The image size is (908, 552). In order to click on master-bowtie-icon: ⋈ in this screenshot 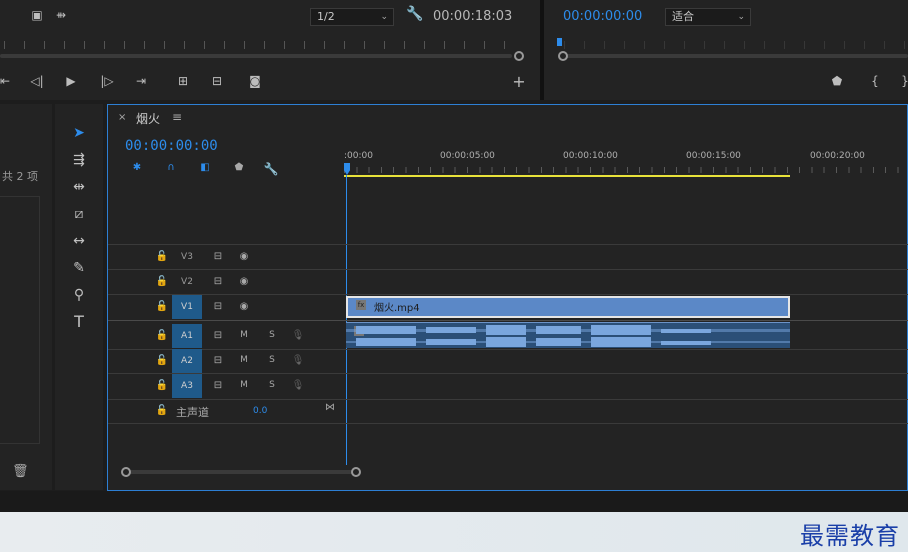, I will do `click(330, 407)`.